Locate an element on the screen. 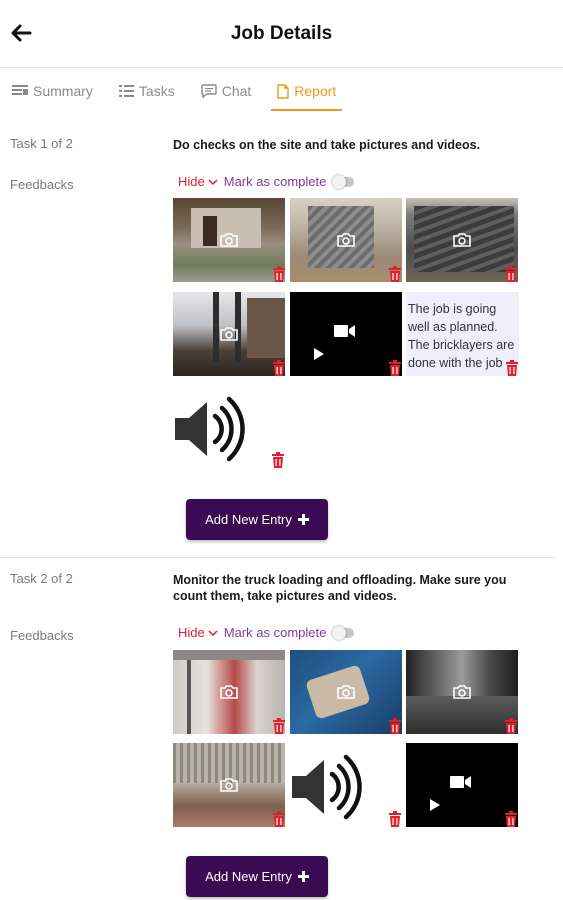 Image resolution: width=563 pixels, height=900 pixels. report-icon is located at coordinates (283, 91).